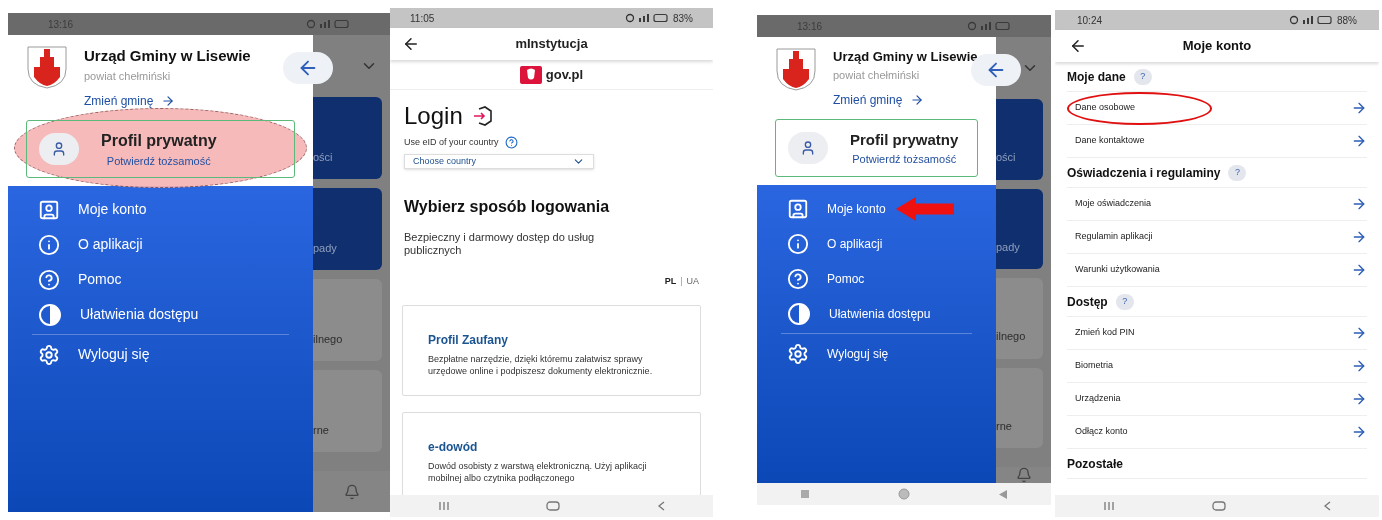 The width and height of the screenshot is (1382, 520). What do you see at coordinates (541, 364) in the screenshot?
I see `method-description: Bezpłatne narzędzie, dzięki któremu załatwisz sprawy urzędowe online i podpiszesz dokumenty elektronicznie.` at bounding box center [541, 364].